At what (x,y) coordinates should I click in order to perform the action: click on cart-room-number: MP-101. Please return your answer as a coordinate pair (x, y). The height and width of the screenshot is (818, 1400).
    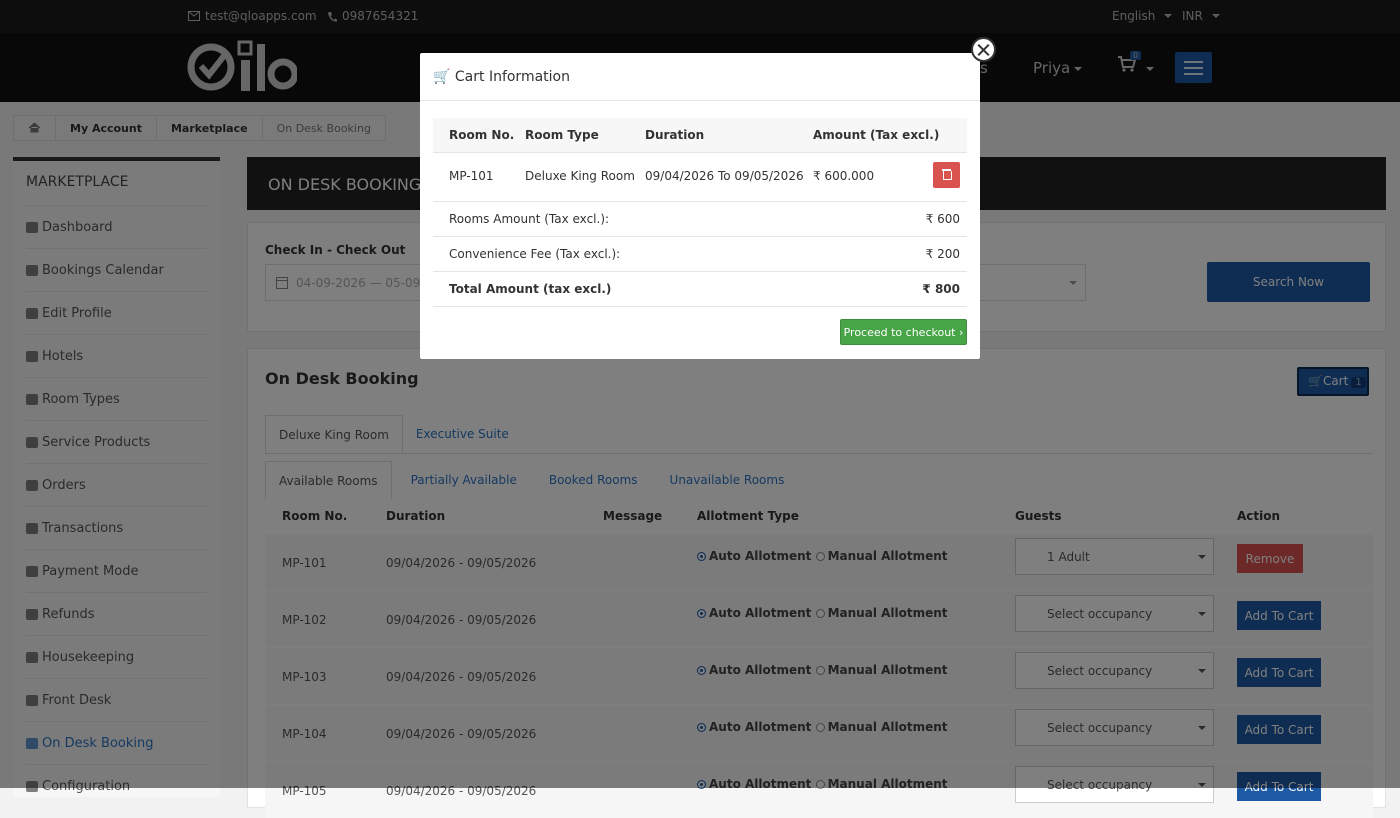
    Looking at the image, I should click on (471, 176).